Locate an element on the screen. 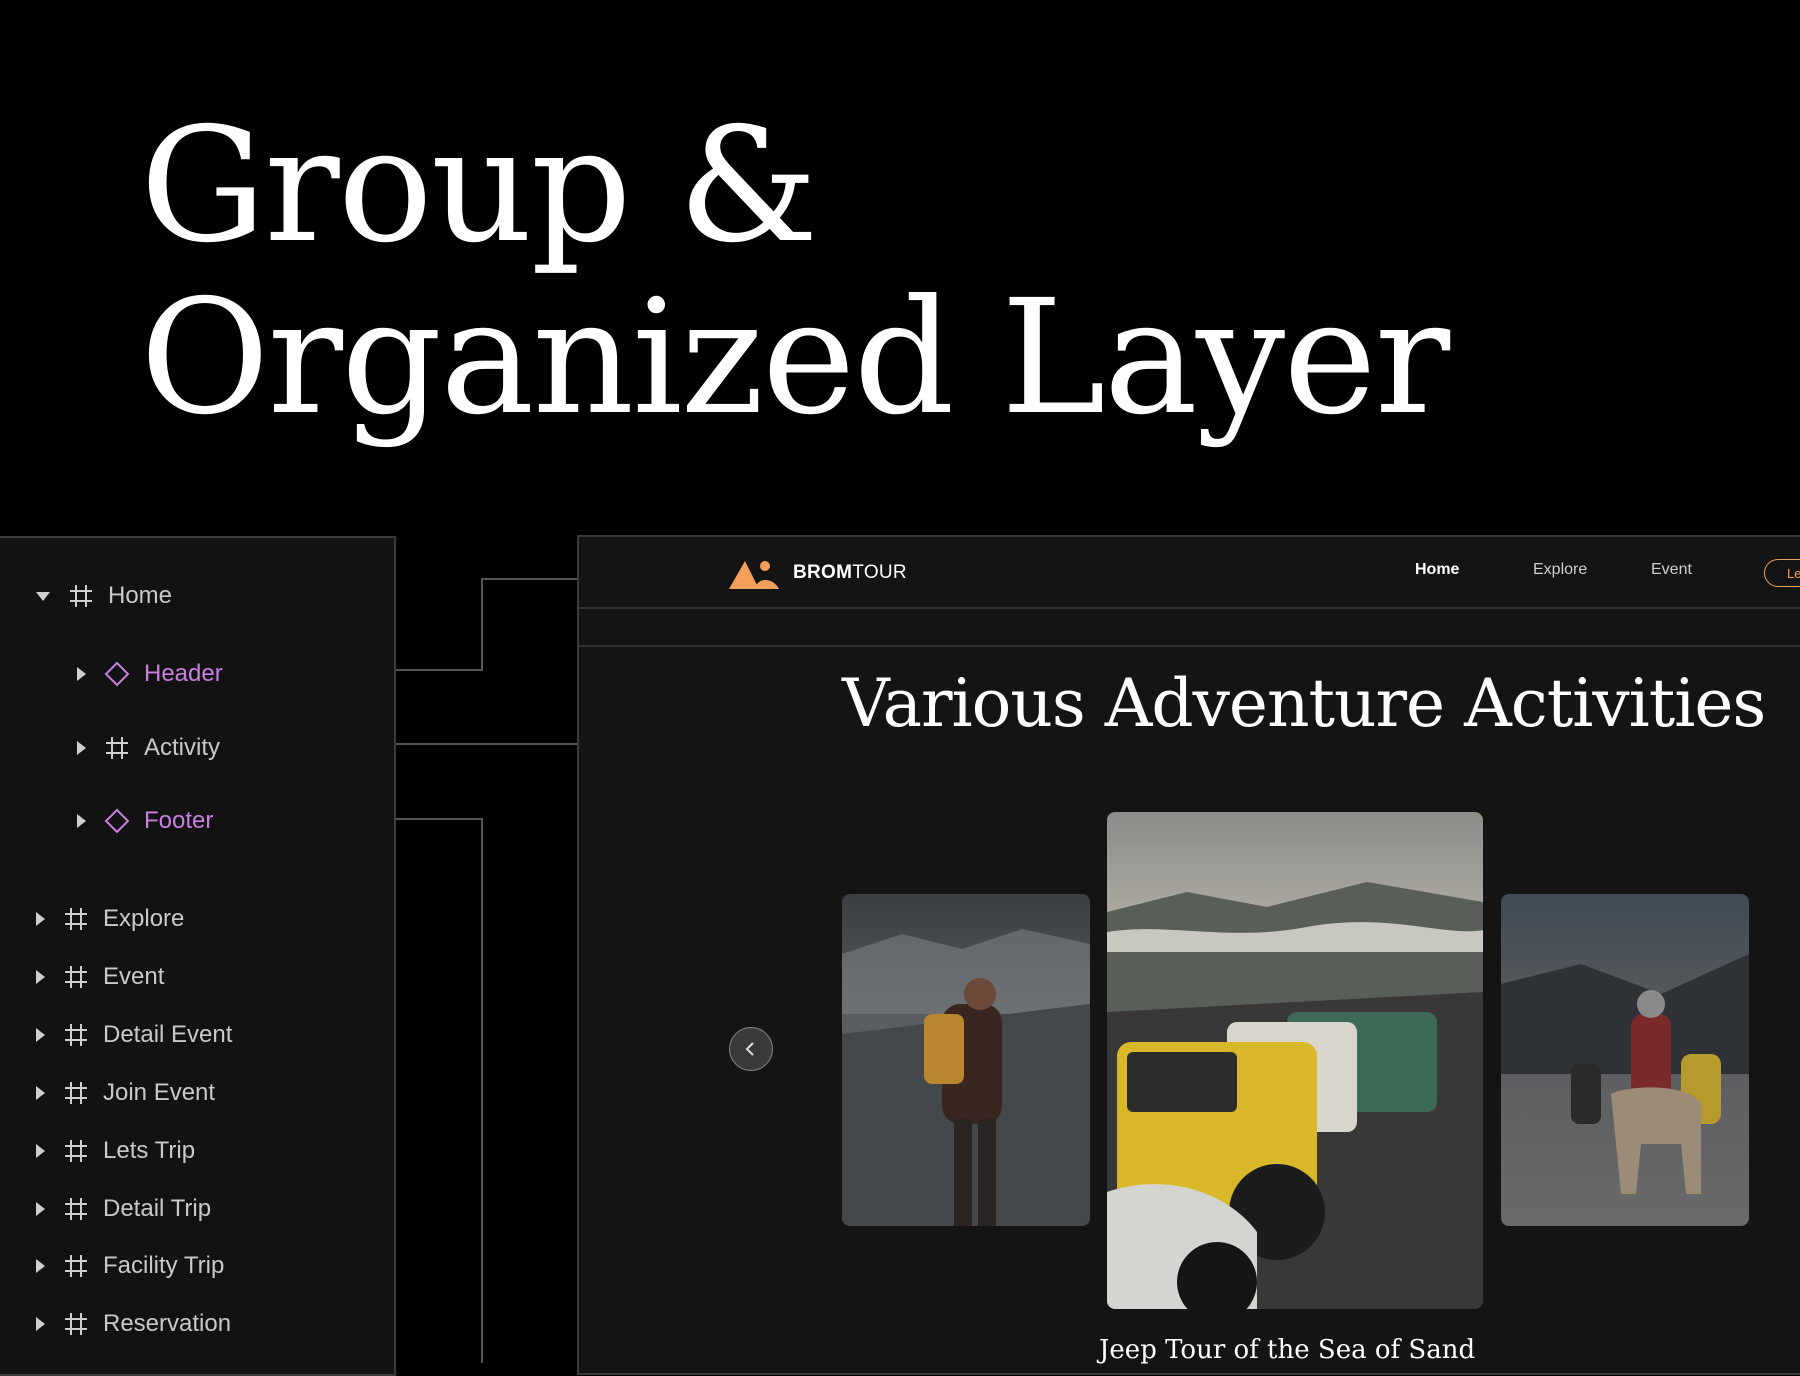  hiker-image is located at coordinates (966, 1060).